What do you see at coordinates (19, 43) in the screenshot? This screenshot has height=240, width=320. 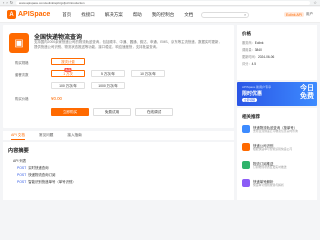 I see `truck-icon: ▣` at bounding box center [19, 43].